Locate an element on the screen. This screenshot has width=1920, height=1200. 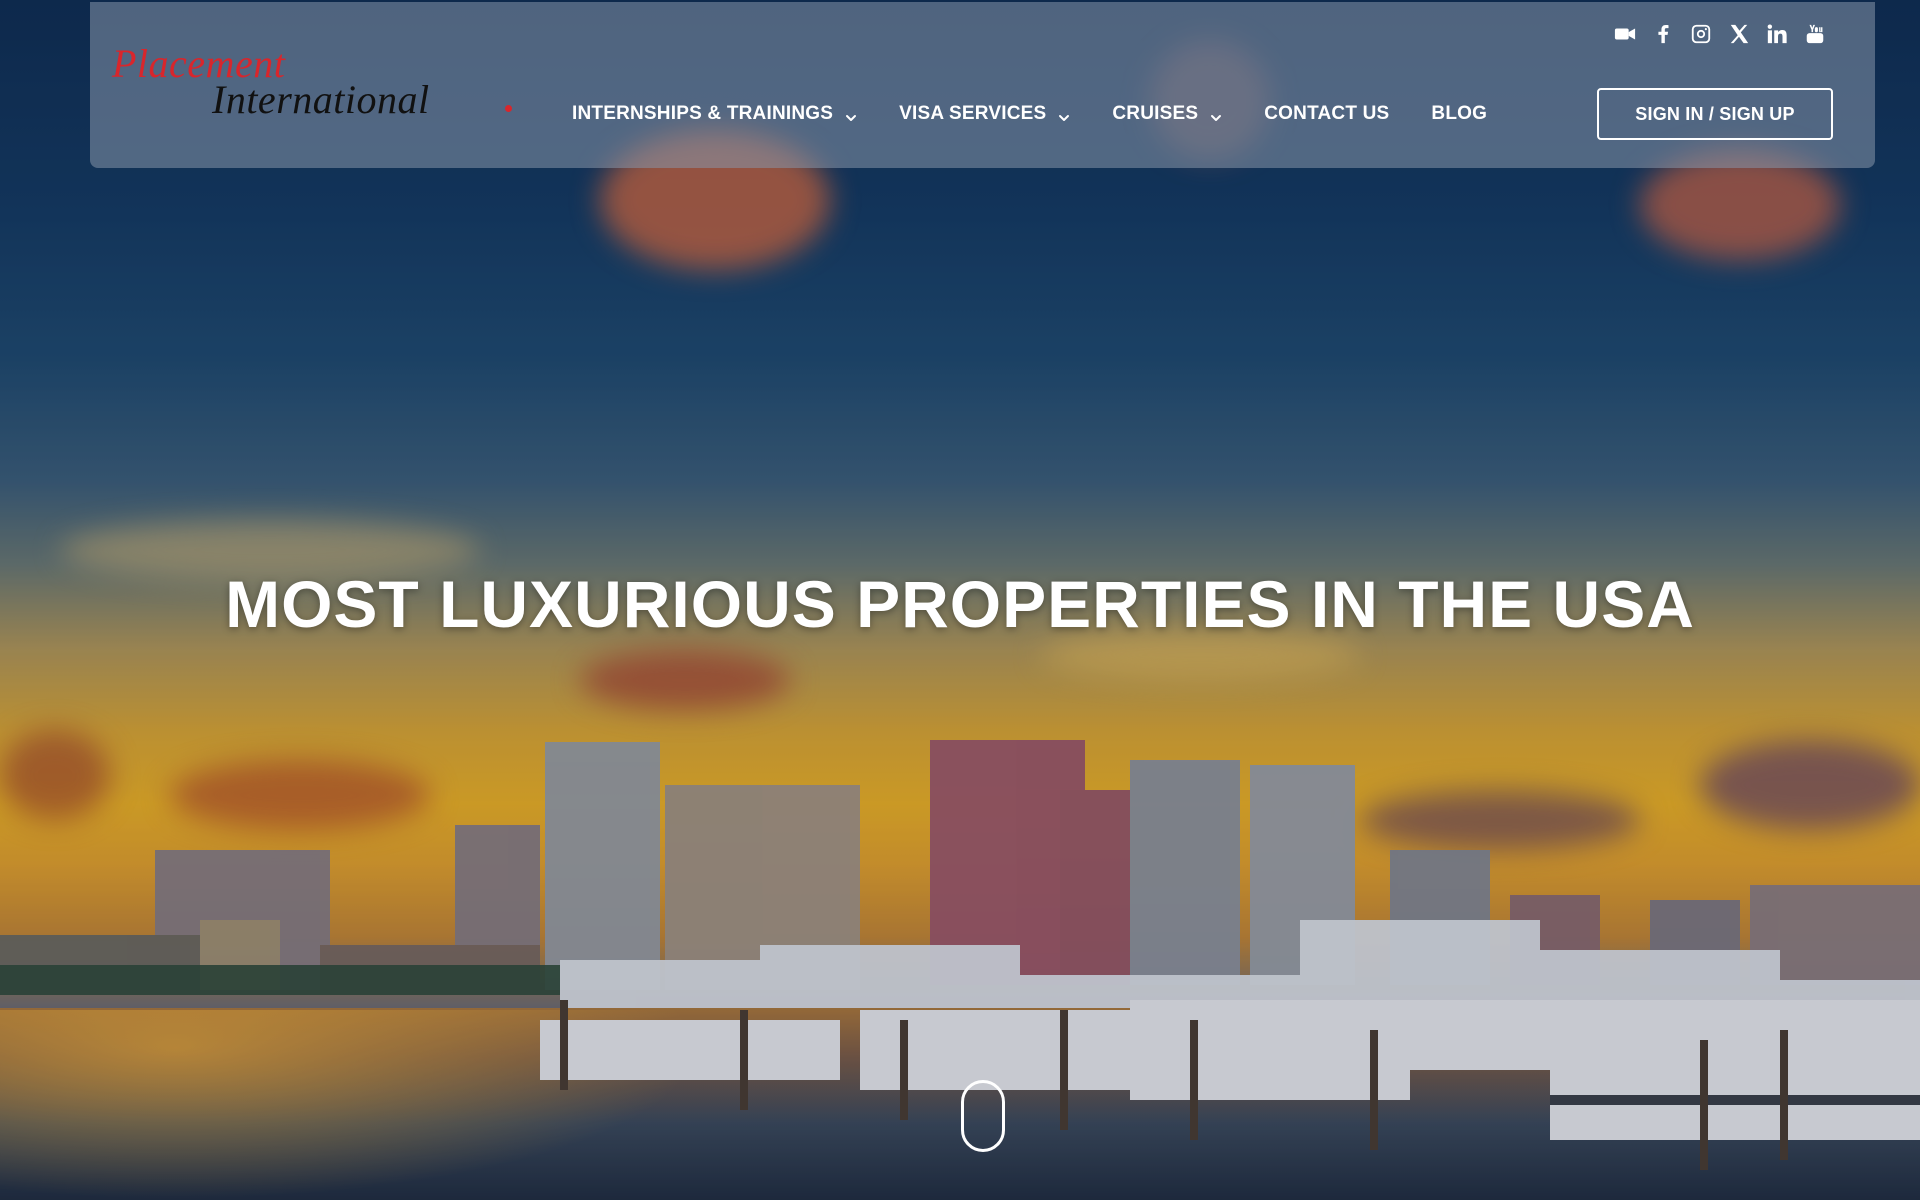
logo-text-international: International is located at coordinates (321, 99).